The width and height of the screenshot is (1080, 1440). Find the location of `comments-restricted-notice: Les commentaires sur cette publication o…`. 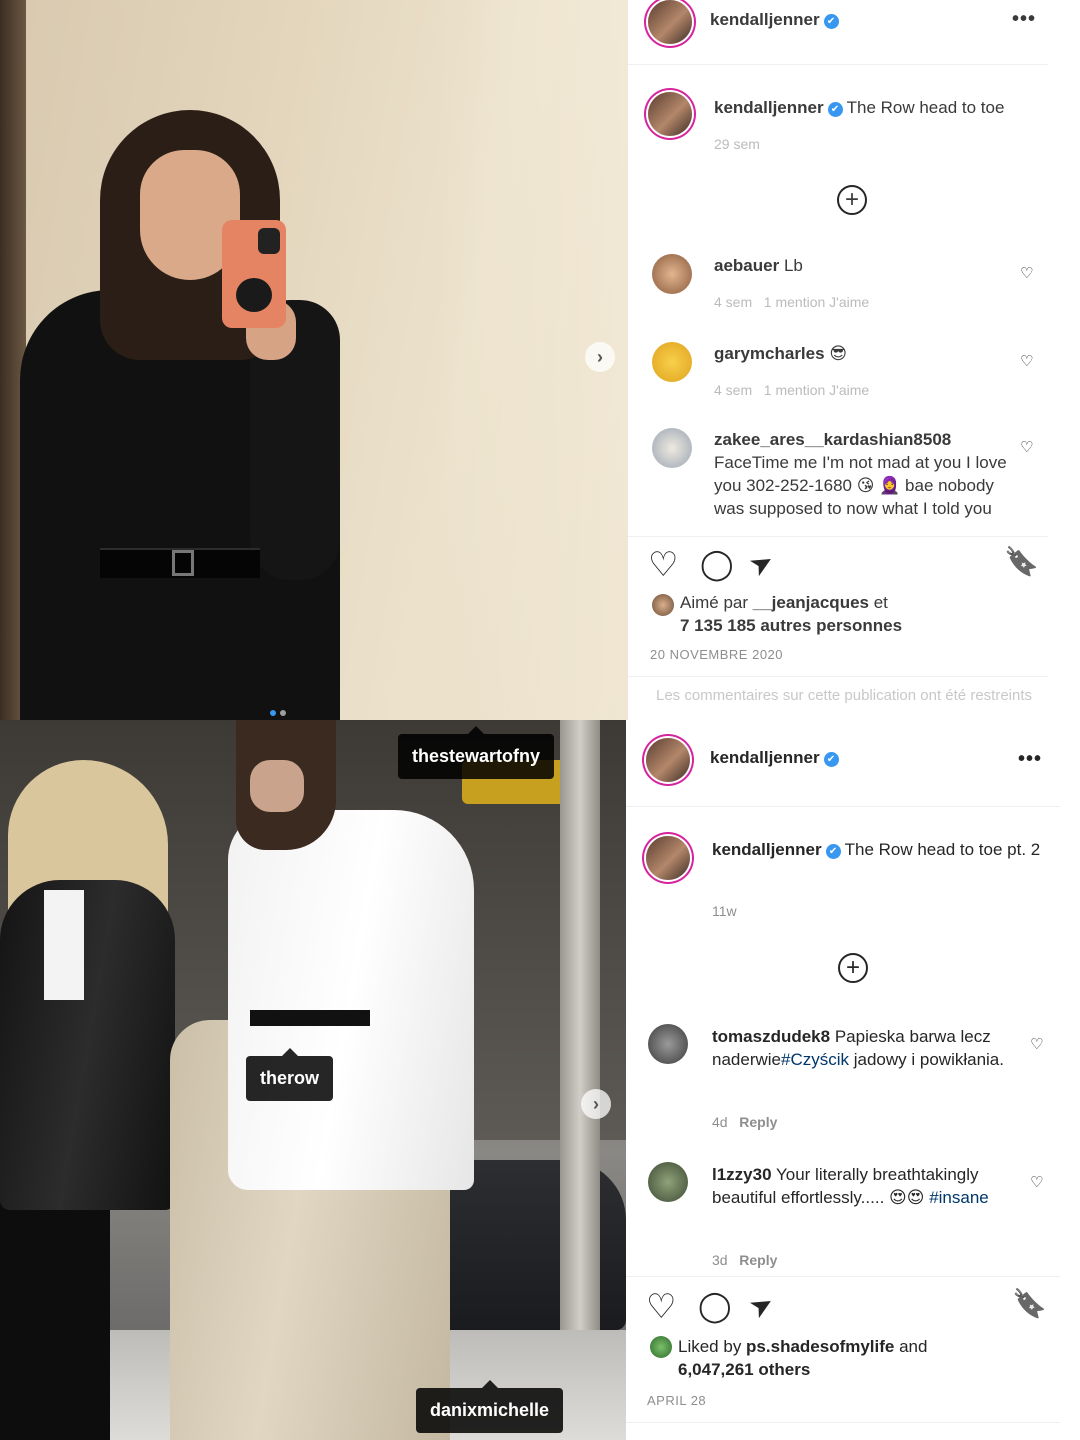

comments-restricted-notice: Les commentaires sur cette publication o… is located at coordinates (844, 695).